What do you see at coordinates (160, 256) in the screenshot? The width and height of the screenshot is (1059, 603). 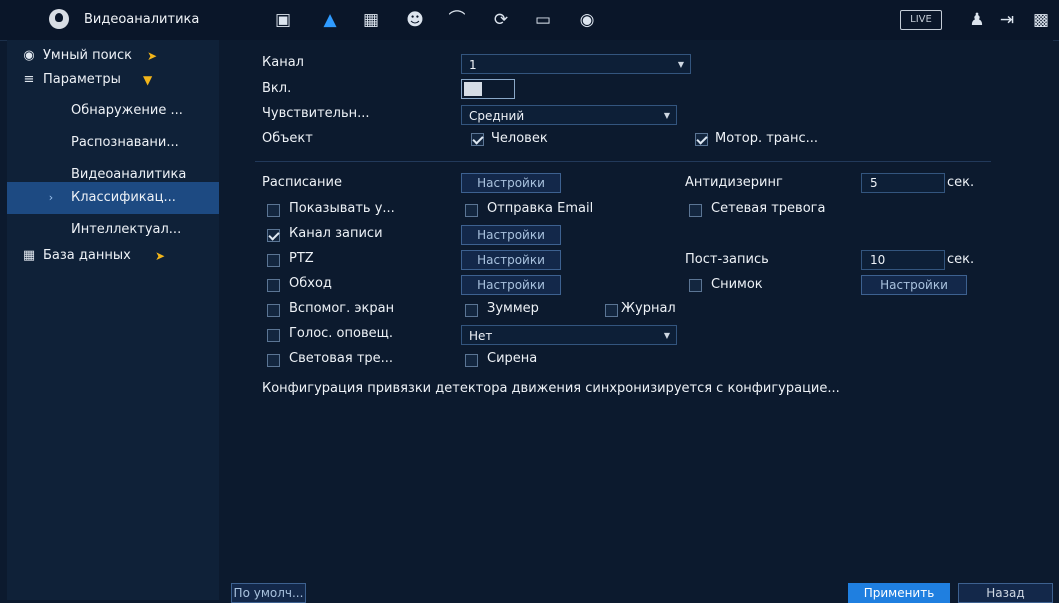 I see `chevron-right-icon: ➤` at bounding box center [160, 256].